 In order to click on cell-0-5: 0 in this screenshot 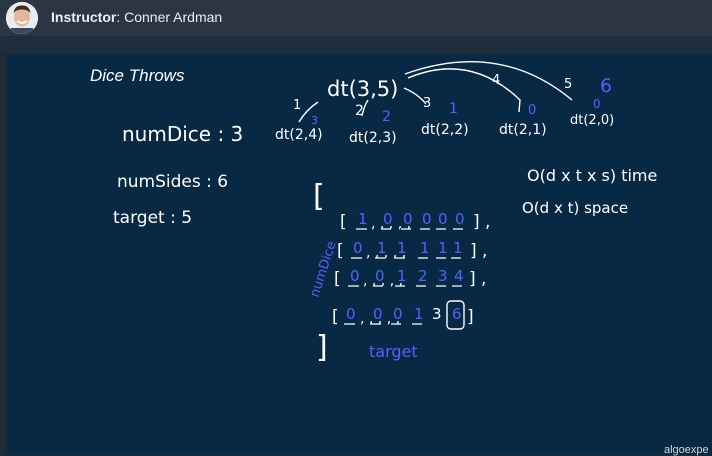, I will do `click(460, 219)`.